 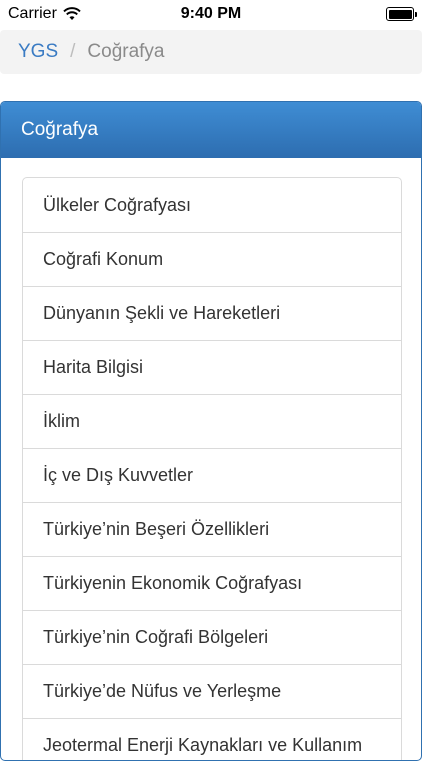 I want to click on list-item: Türkiye’nin Beşeri Özellikleri, so click(x=212, y=529).